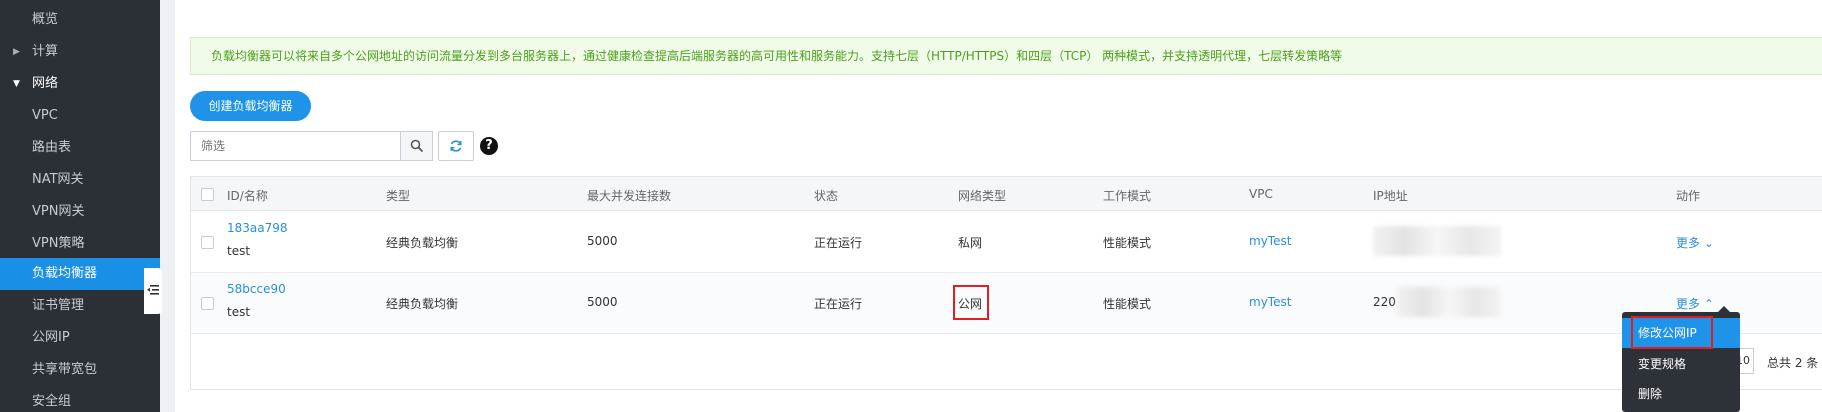  What do you see at coordinates (80, 52) in the screenshot?
I see `sidebar-item-compute: ▶ 计算` at bounding box center [80, 52].